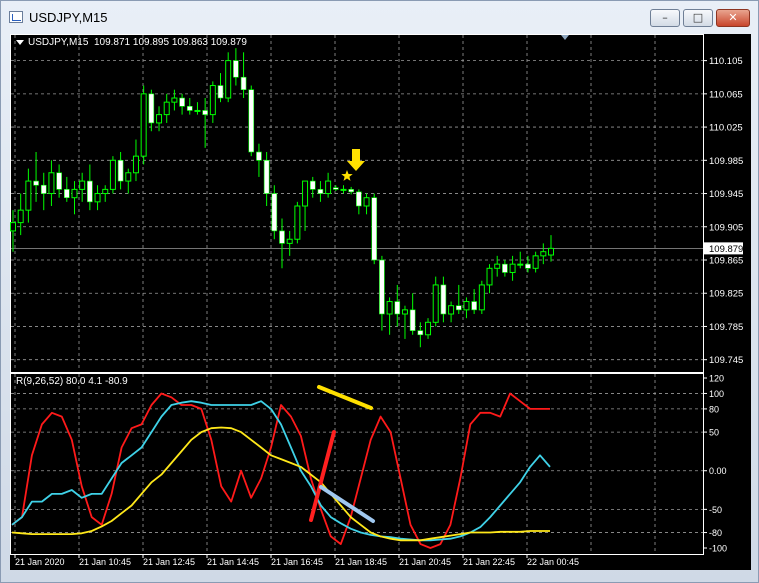  I want to click on symbol-label: USDJPY,M15, so click(58, 42).